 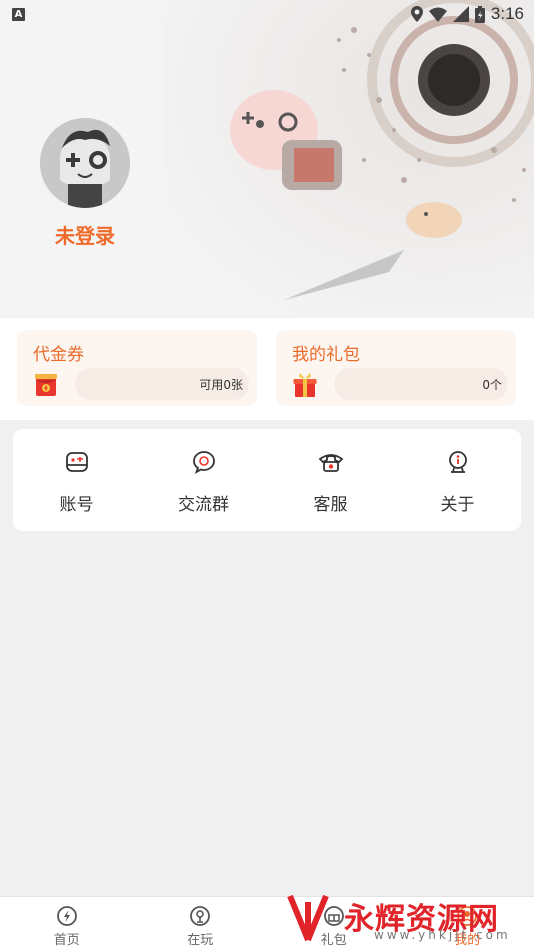 I want to click on menu-item-chat-group: 交流群, so click(x=203, y=480).